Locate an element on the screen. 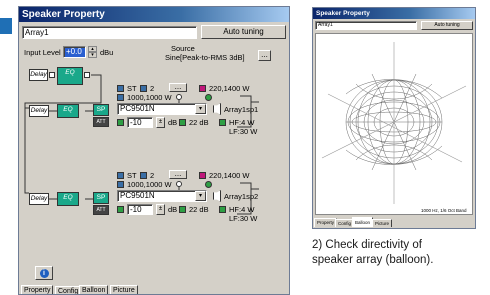 The image size is (490, 295). unit1-speaker-icon is located at coordinates (202, 88).